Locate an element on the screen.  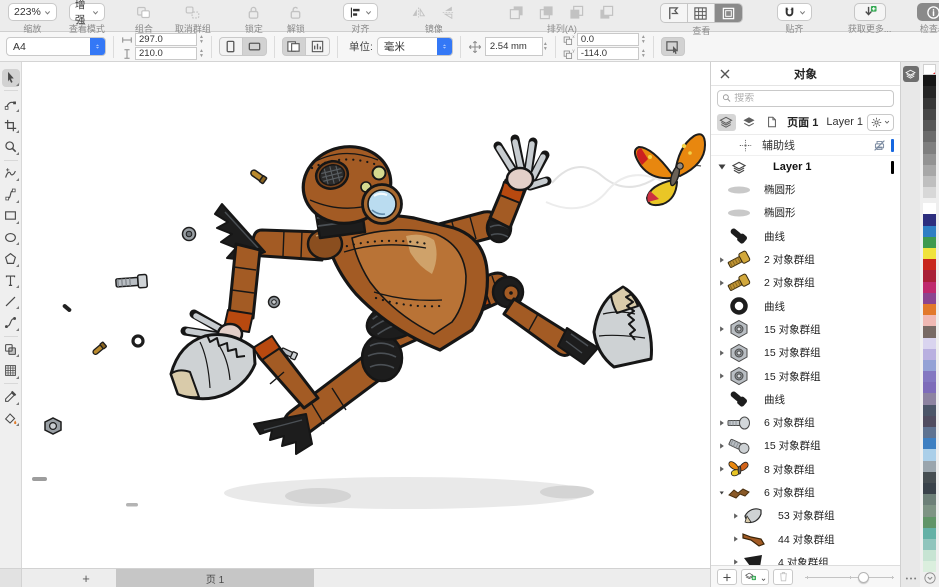
units-select: 毫米 is located at coordinates (414, 46).